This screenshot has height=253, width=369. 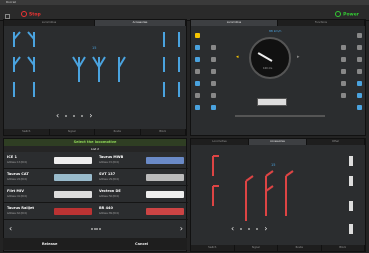 What do you see at coordinates (96, 229) in the screenshot?
I see `loco-list-pager: ‹ ›` at bounding box center [96, 229].